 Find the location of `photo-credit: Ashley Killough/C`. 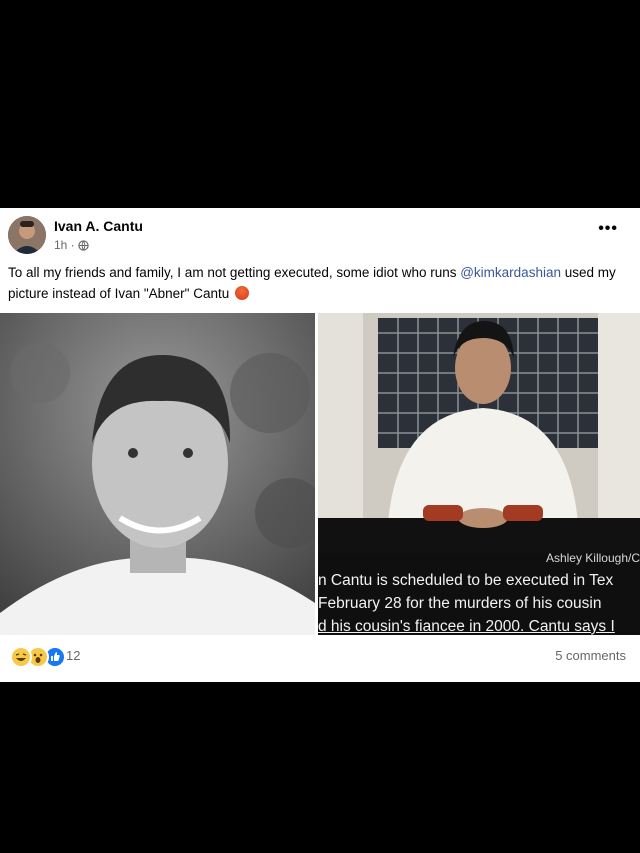

photo-credit: Ashley Killough/C is located at coordinates (592, 558).